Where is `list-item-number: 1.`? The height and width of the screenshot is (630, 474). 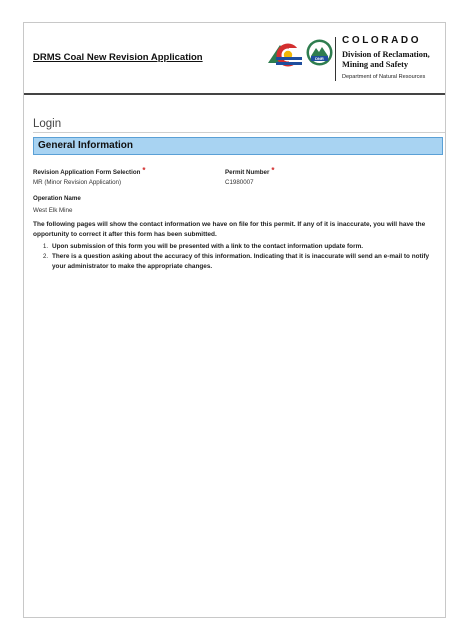
list-item-number: 1. is located at coordinates (46, 247).